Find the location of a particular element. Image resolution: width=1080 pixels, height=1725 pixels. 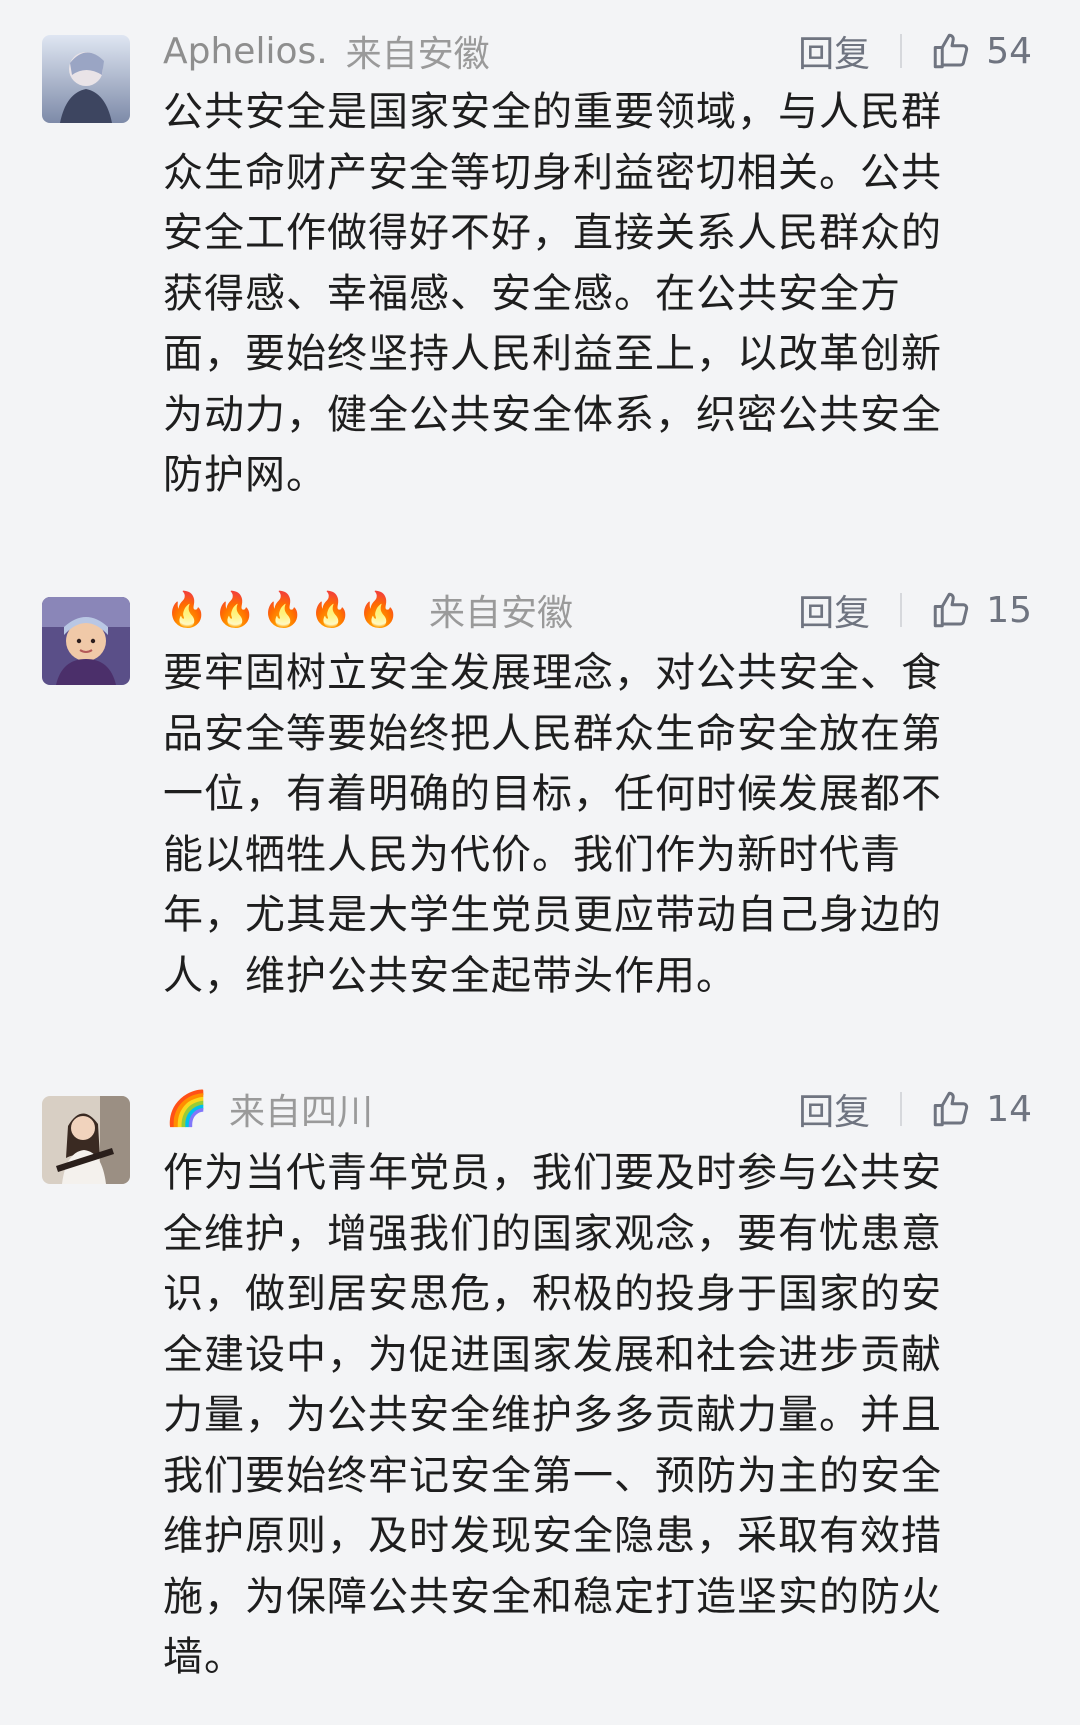

rainbow-icon: 🌈 is located at coordinates (187, 1109).